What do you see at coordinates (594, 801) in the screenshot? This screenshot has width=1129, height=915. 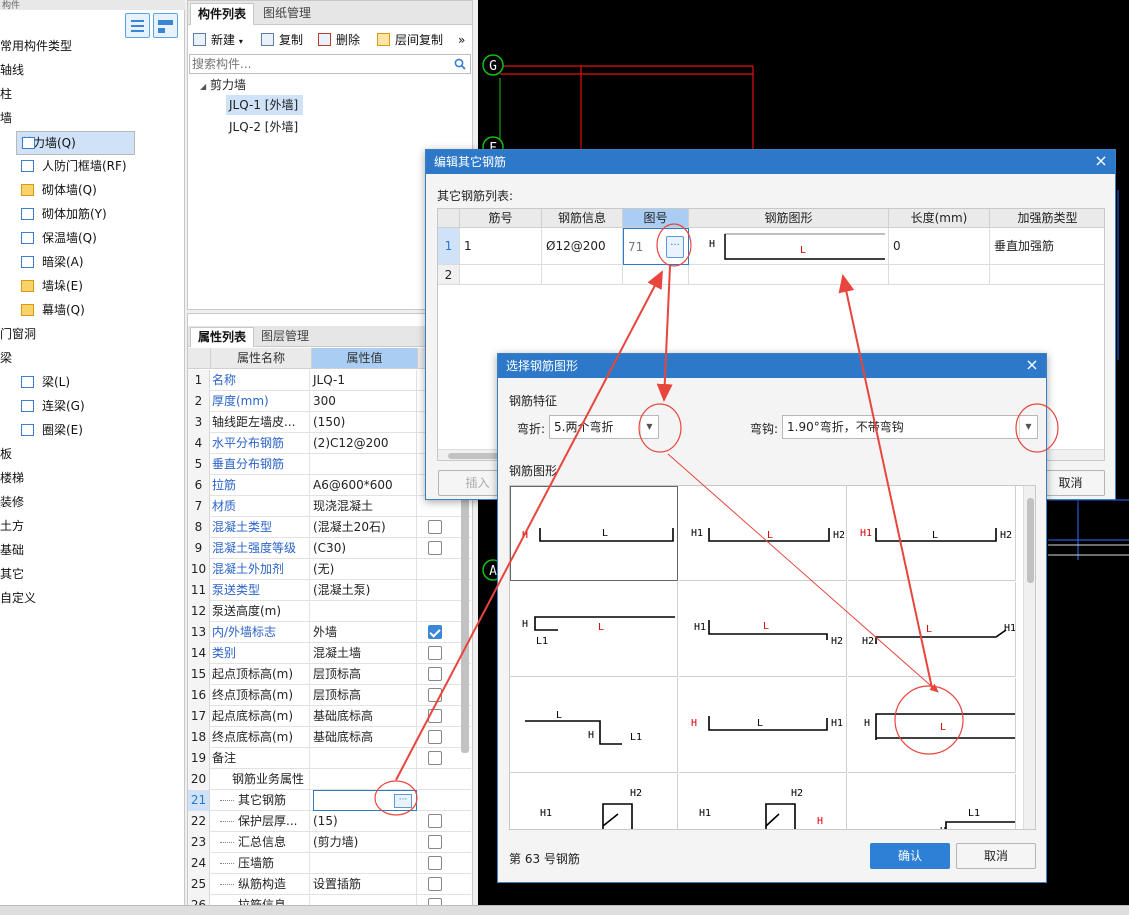 I see `rebar-shape-option: H1 H2` at bounding box center [594, 801].